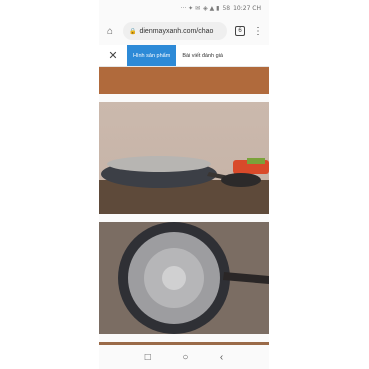 Image resolution: width=369 pixels, height=369 pixels. Describe the element at coordinates (258, 31) in the screenshot. I see `more-menu-icon: ⋮` at that location.